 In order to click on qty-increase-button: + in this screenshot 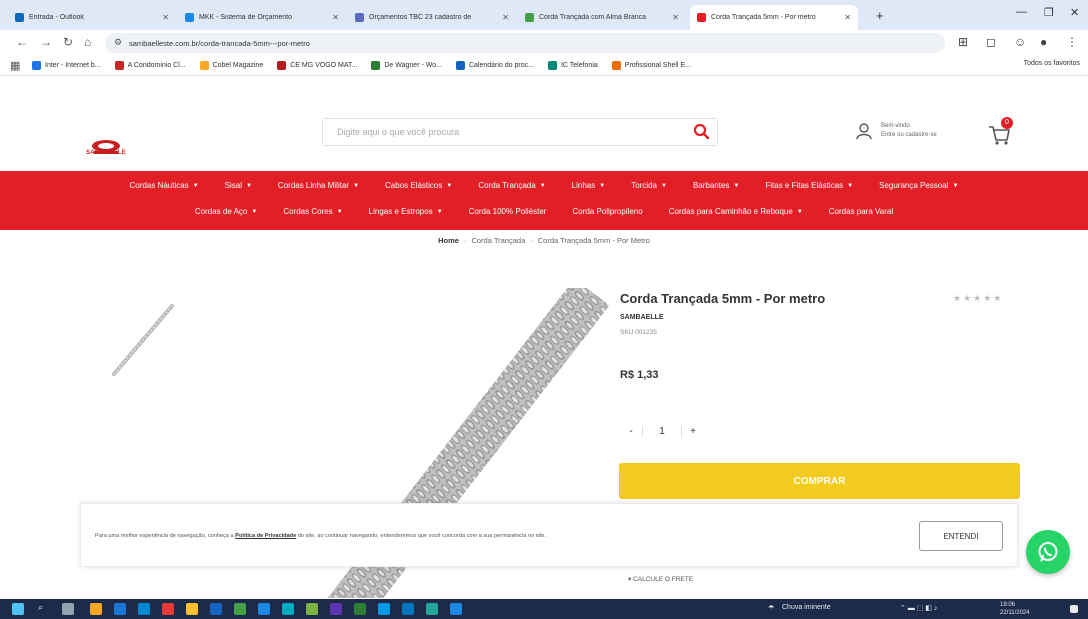, I will do `click(693, 431)`.